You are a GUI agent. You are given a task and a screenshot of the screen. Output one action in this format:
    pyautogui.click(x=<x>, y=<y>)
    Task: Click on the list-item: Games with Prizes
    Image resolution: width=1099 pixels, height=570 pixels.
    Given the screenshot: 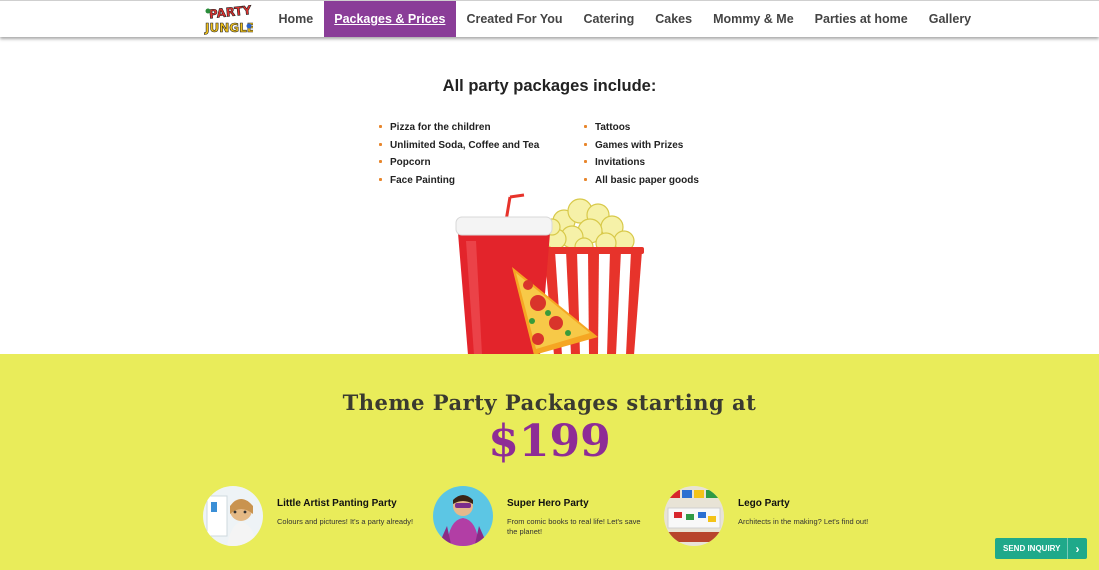 What is the action you would take?
    pyautogui.click(x=641, y=148)
    